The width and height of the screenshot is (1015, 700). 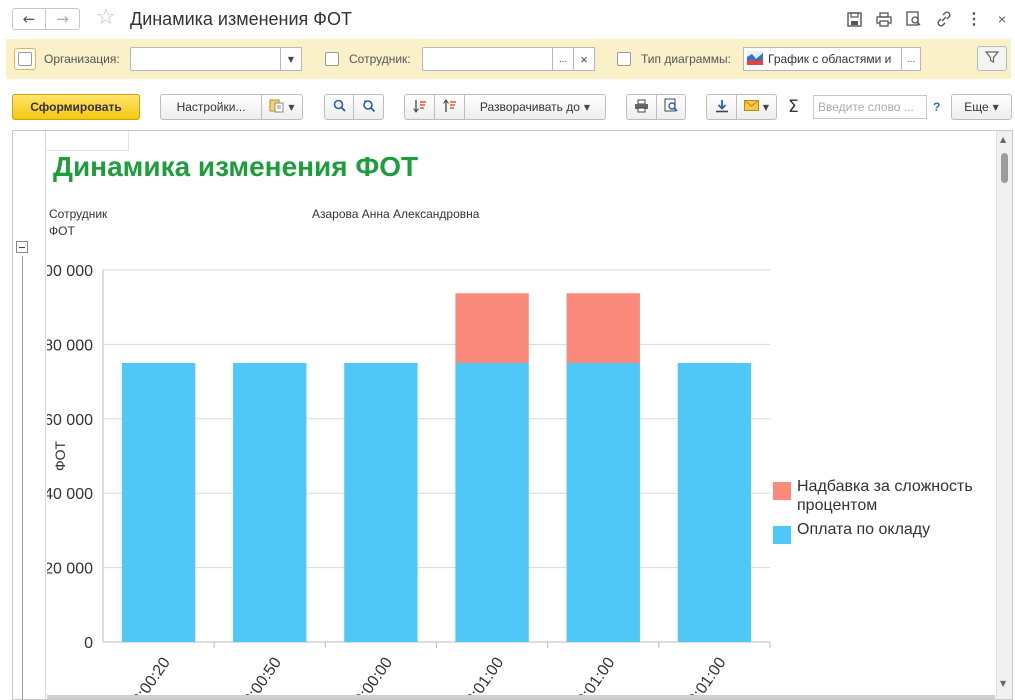 What do you see at coordinates (106, 18) in the screenshot?
I see `favorite-star-icon: ☆` at bounding box center [106, 18].